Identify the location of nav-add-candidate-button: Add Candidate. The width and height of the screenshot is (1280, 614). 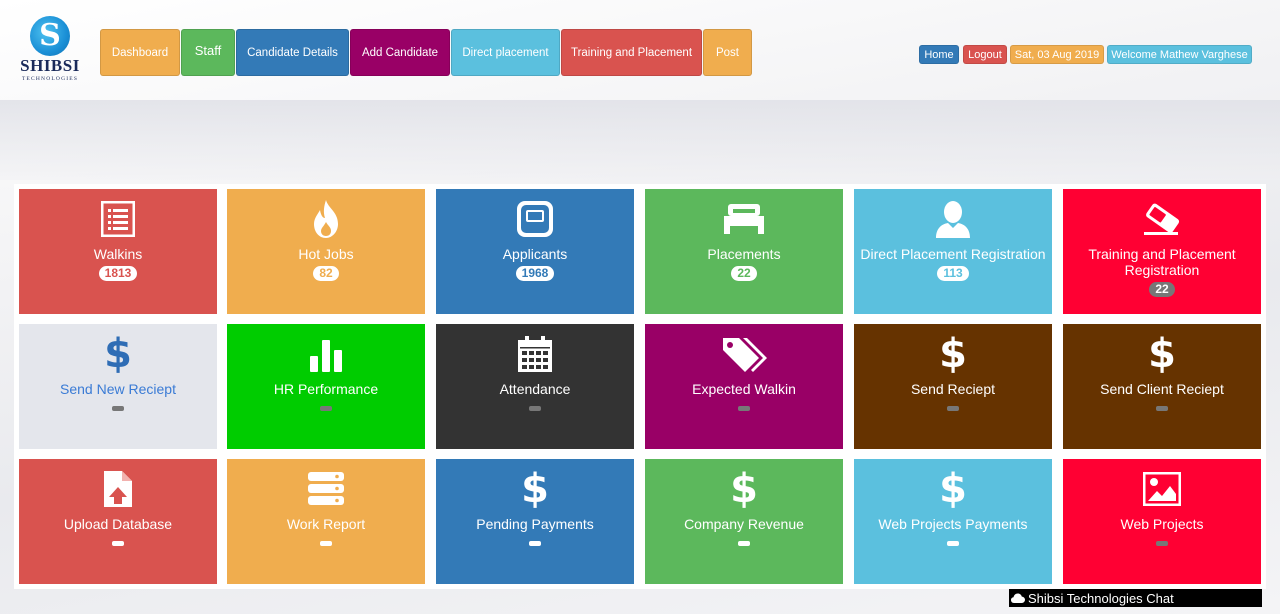
(400, 52).